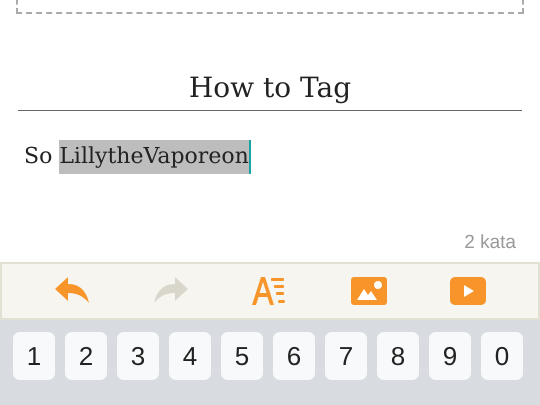 This screenshot has height=405, width=540. What do you see at coordinates (86, 356) in the screenshot?
I see `keyboard-key: 2` at bounding box center [86, 356].